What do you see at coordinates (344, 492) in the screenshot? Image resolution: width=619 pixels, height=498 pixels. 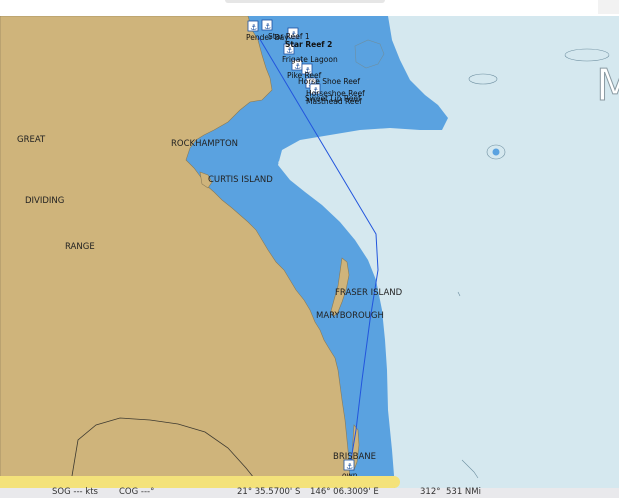 I see `status-longitude: 146° 06.3009' E` at bounding box center [344, 492].